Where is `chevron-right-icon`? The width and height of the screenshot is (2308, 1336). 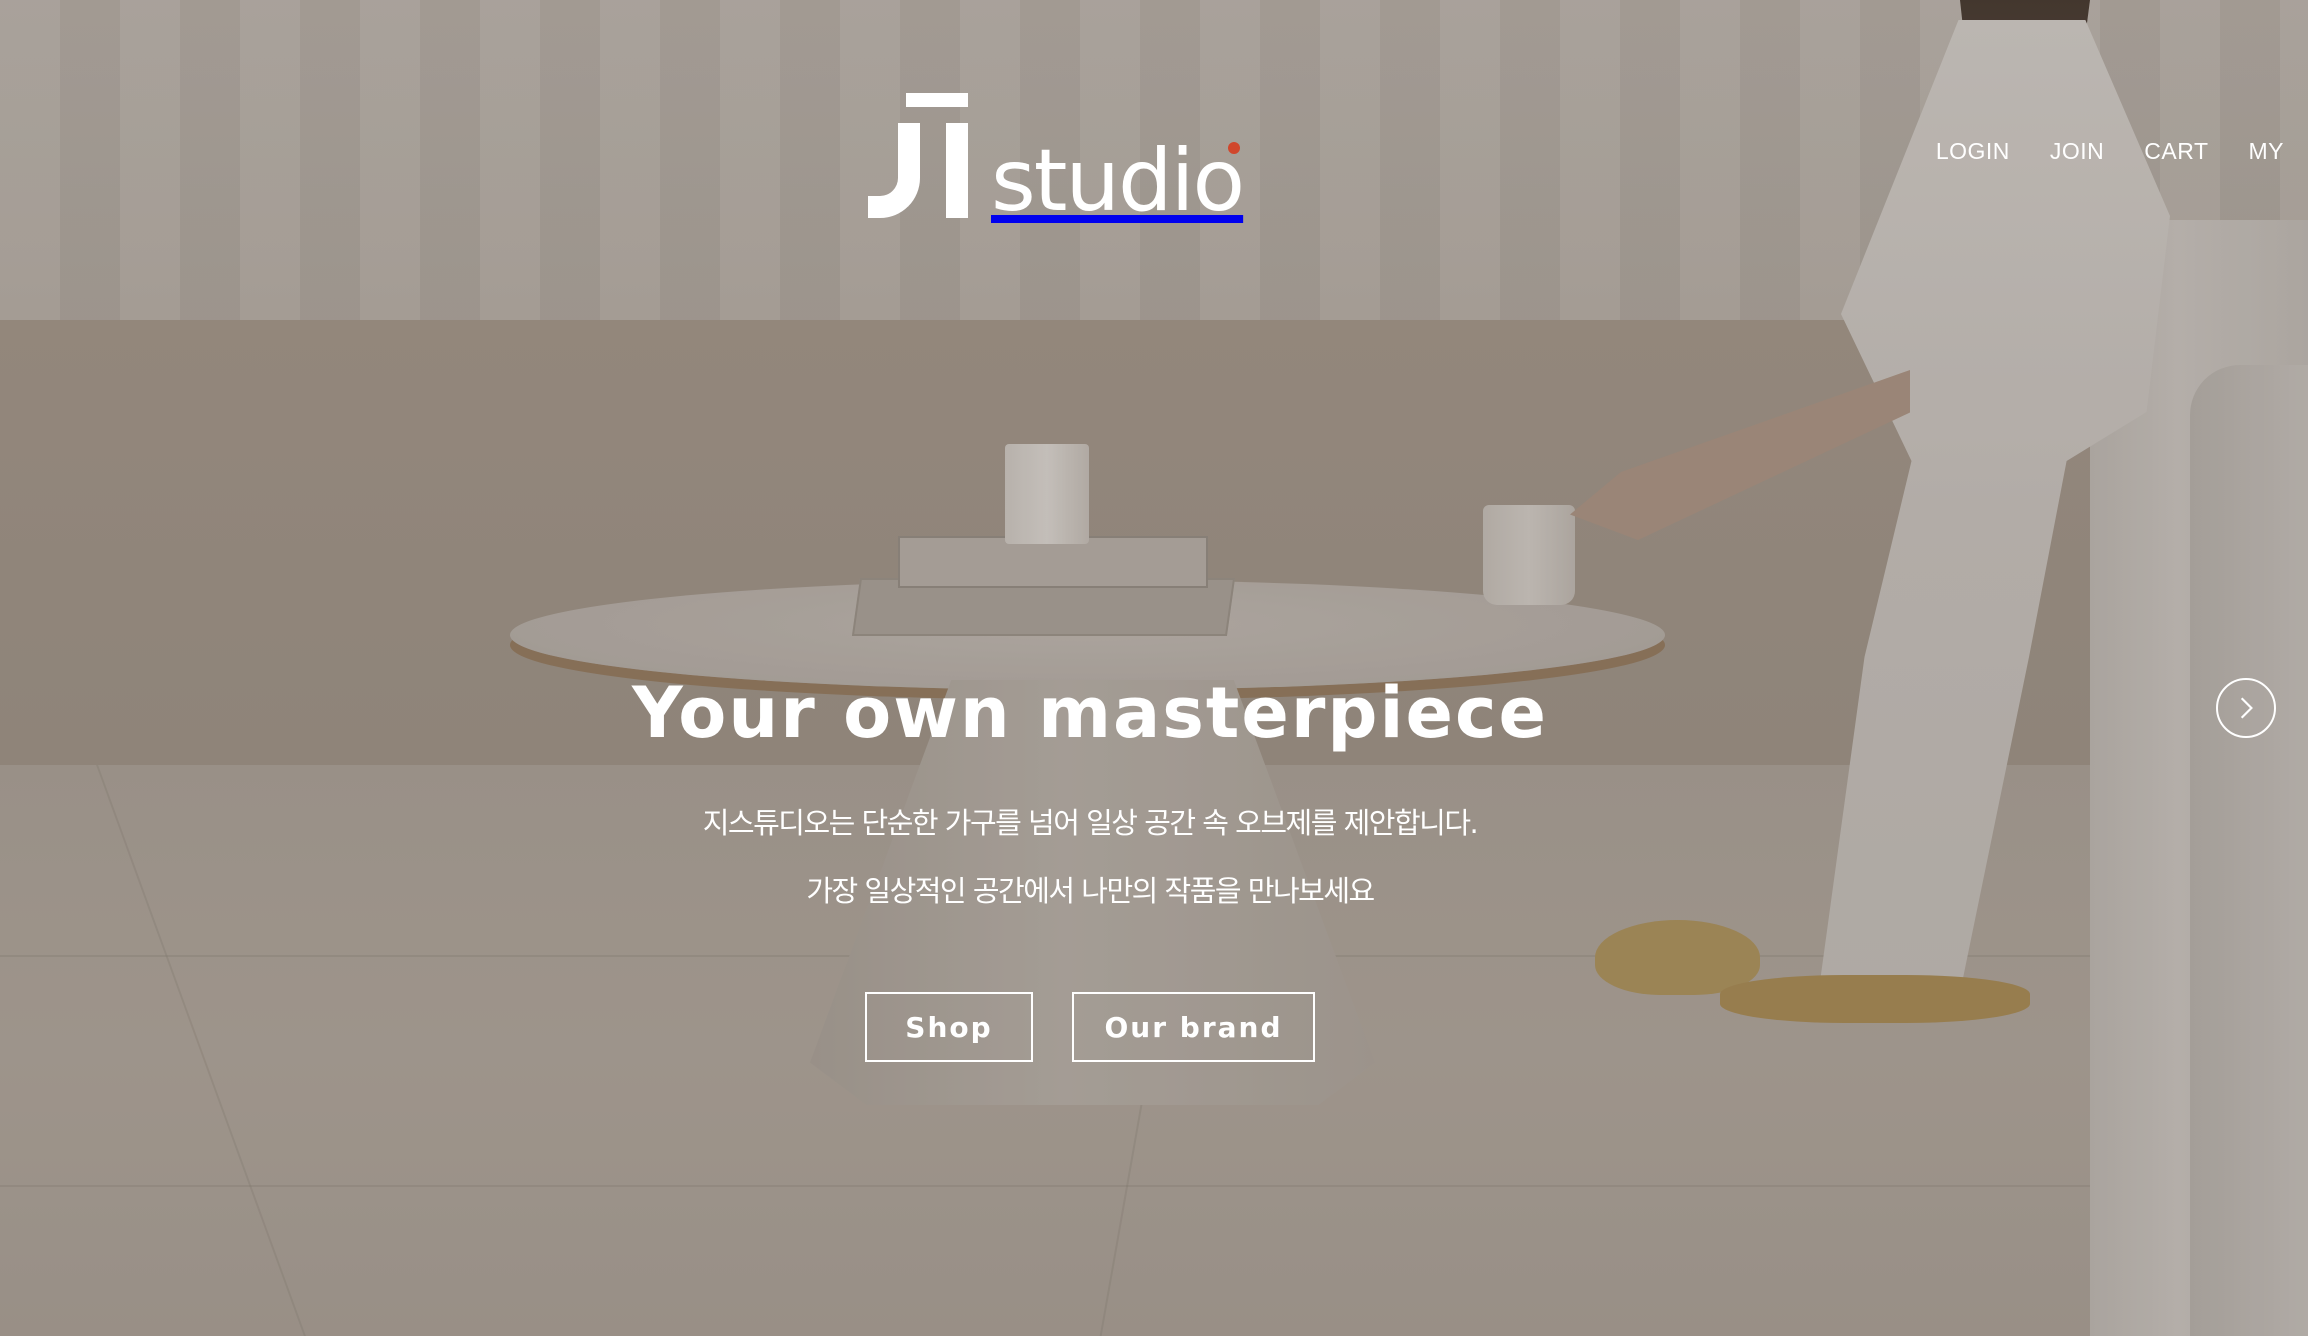 chevron-right-icon is located at coordinates (2246, 708).